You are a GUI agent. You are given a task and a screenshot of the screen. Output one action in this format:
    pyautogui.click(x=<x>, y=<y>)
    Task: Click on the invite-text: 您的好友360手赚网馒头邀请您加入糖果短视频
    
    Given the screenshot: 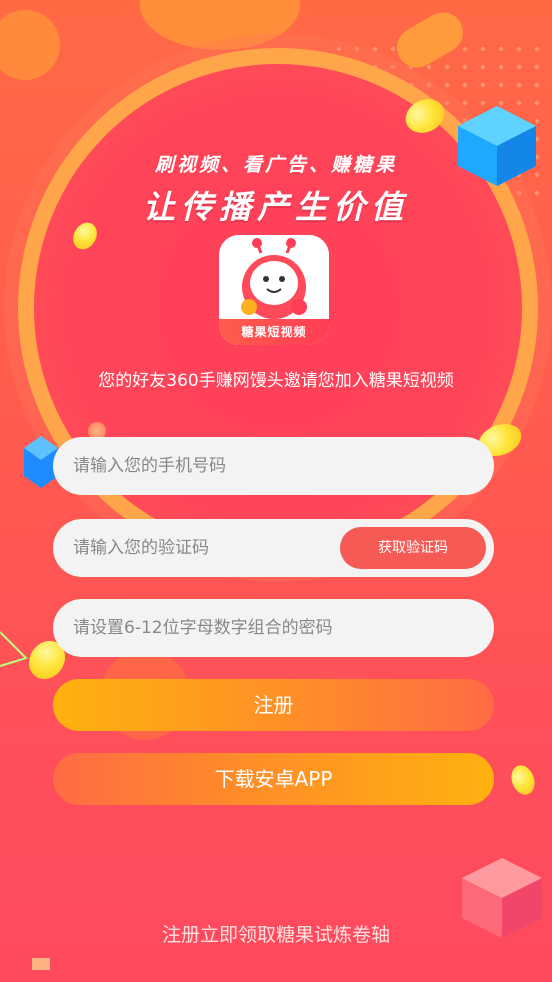 What is the action you would take?
    pyautogui.click(x=276, y=381)
    